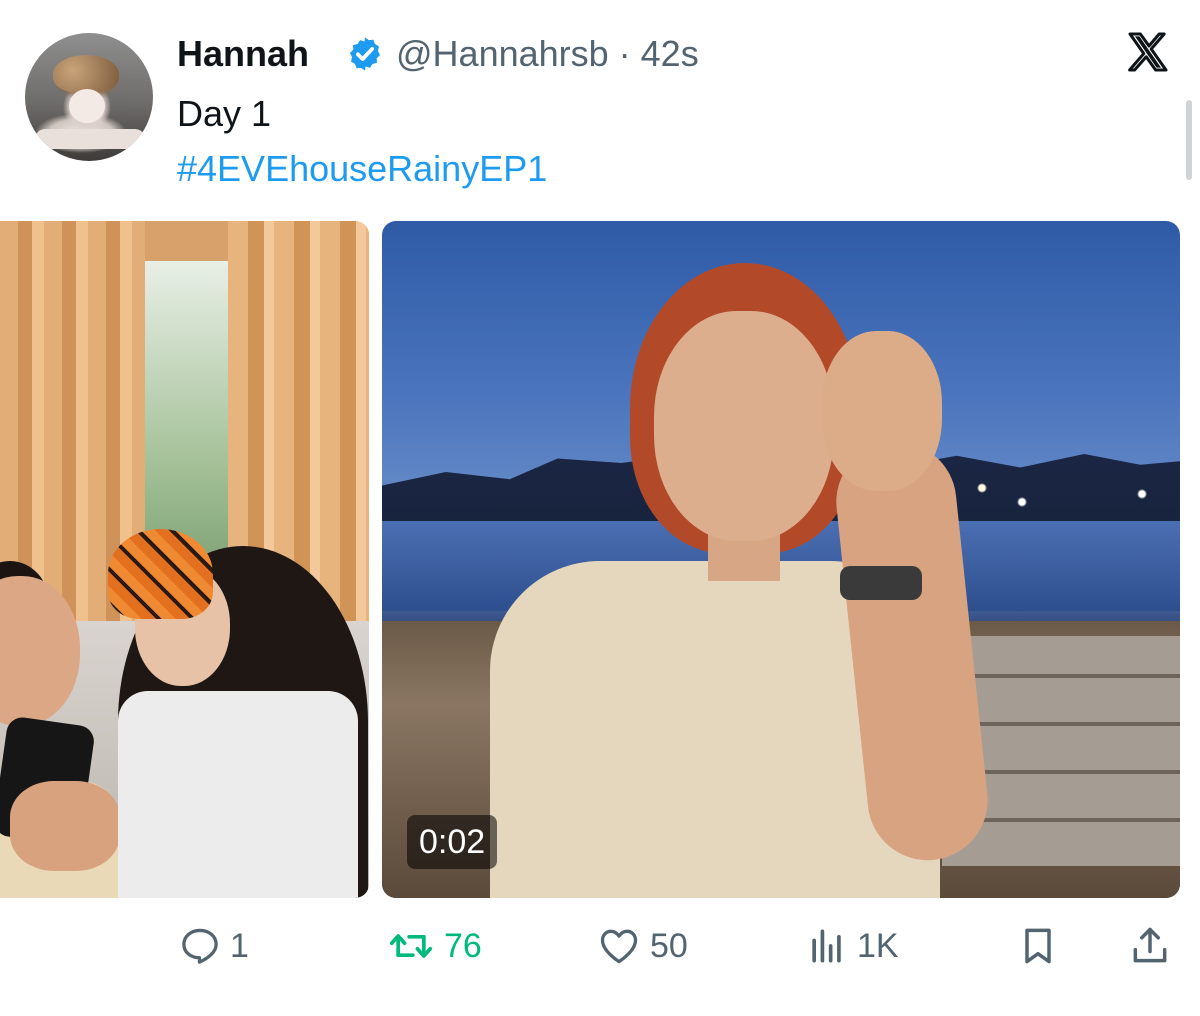 This screenshot has width=1200, height=1016. I want to click on retweet-count: 76, so click(463, 946).